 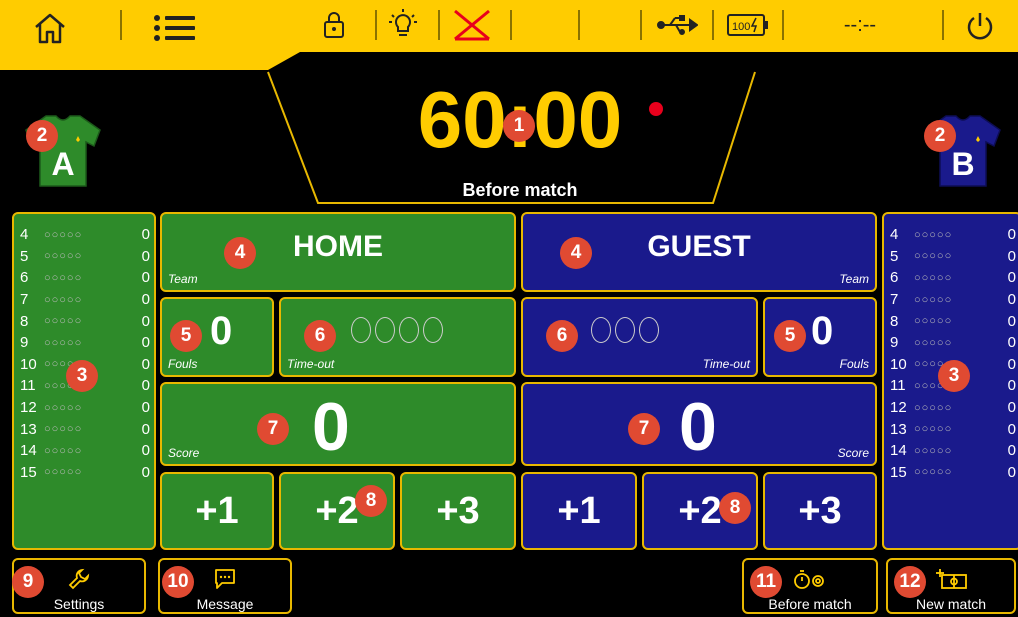 What do you see at coordinates (726, 364) in the screenshot?
I see `guest-timeout-label: Time-out` at bounding box center [726, 364].